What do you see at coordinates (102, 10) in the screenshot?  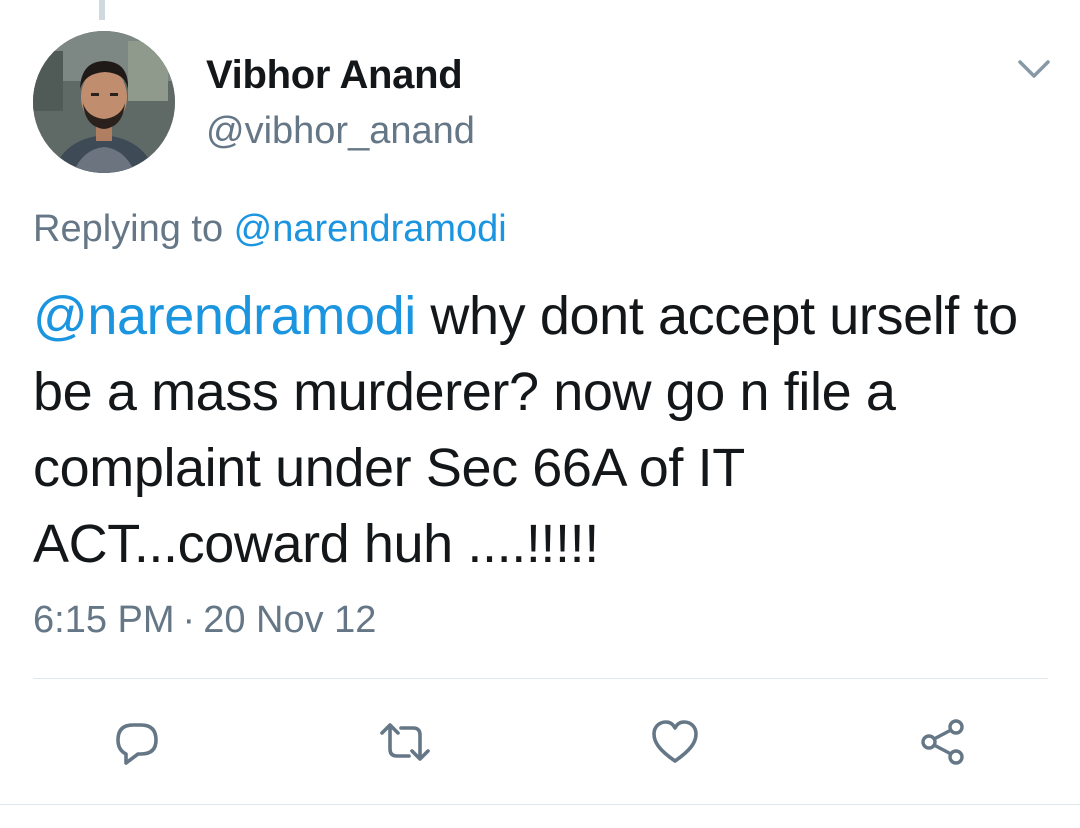 I see `thread-connector-line` at bounding box center [102, 10].